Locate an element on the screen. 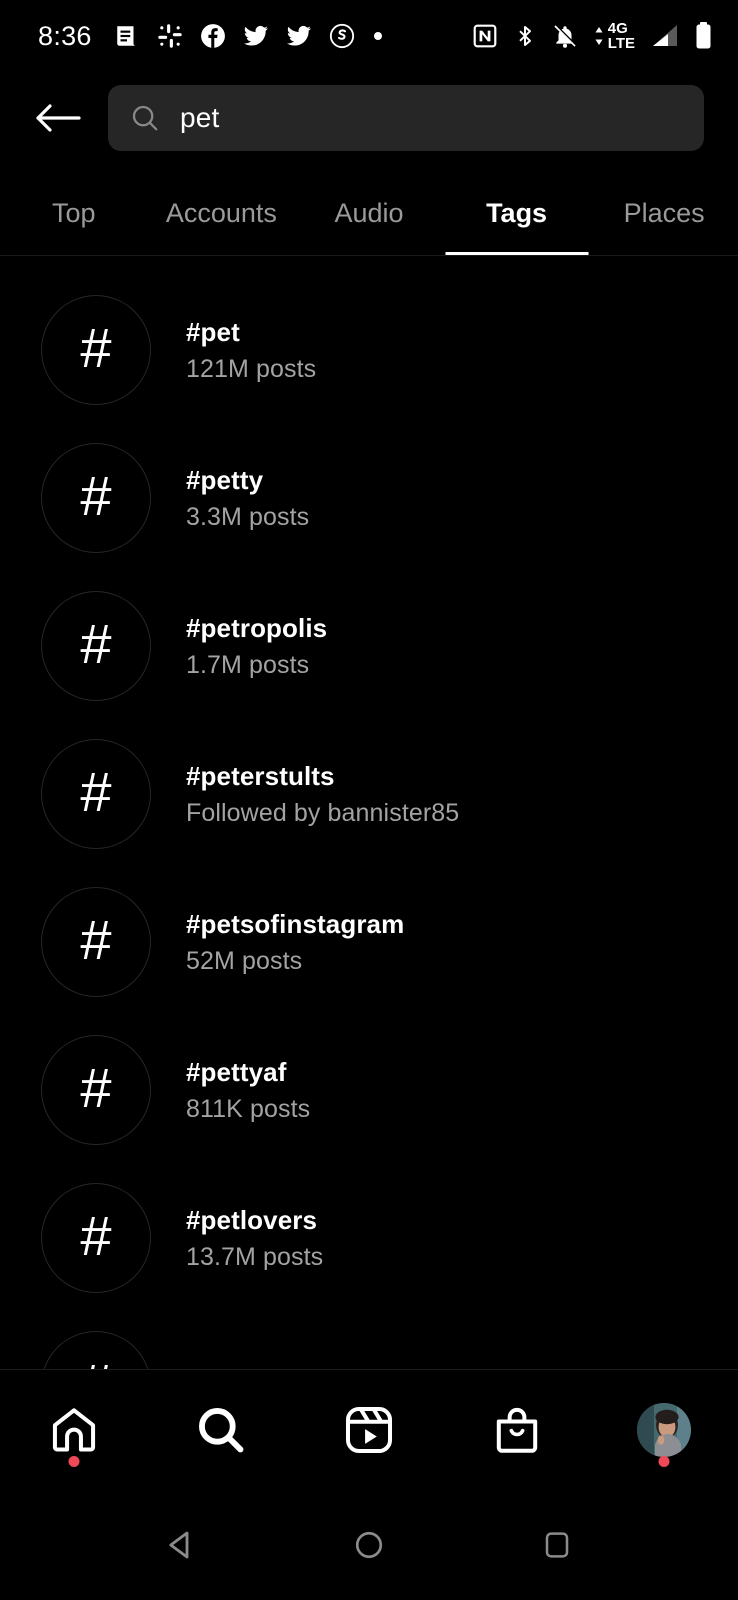  tab-accounts: Accounts is located at coordinates (222, 226).